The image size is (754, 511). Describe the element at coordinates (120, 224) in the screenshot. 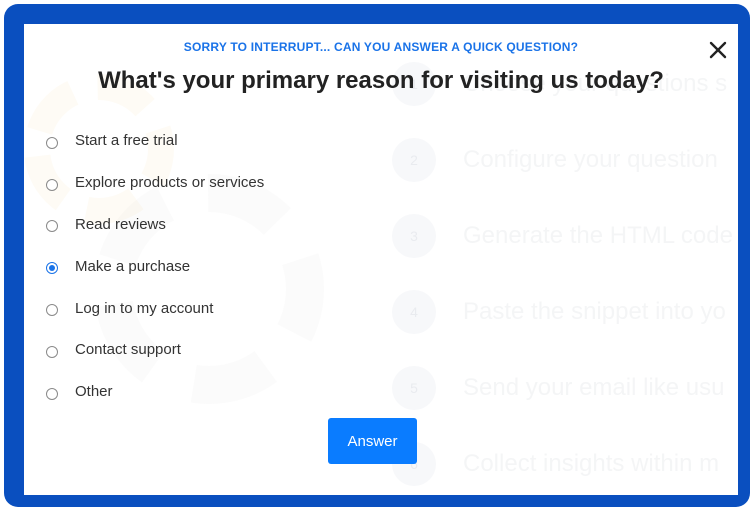

I see `option-label: Read reviews` at that location.